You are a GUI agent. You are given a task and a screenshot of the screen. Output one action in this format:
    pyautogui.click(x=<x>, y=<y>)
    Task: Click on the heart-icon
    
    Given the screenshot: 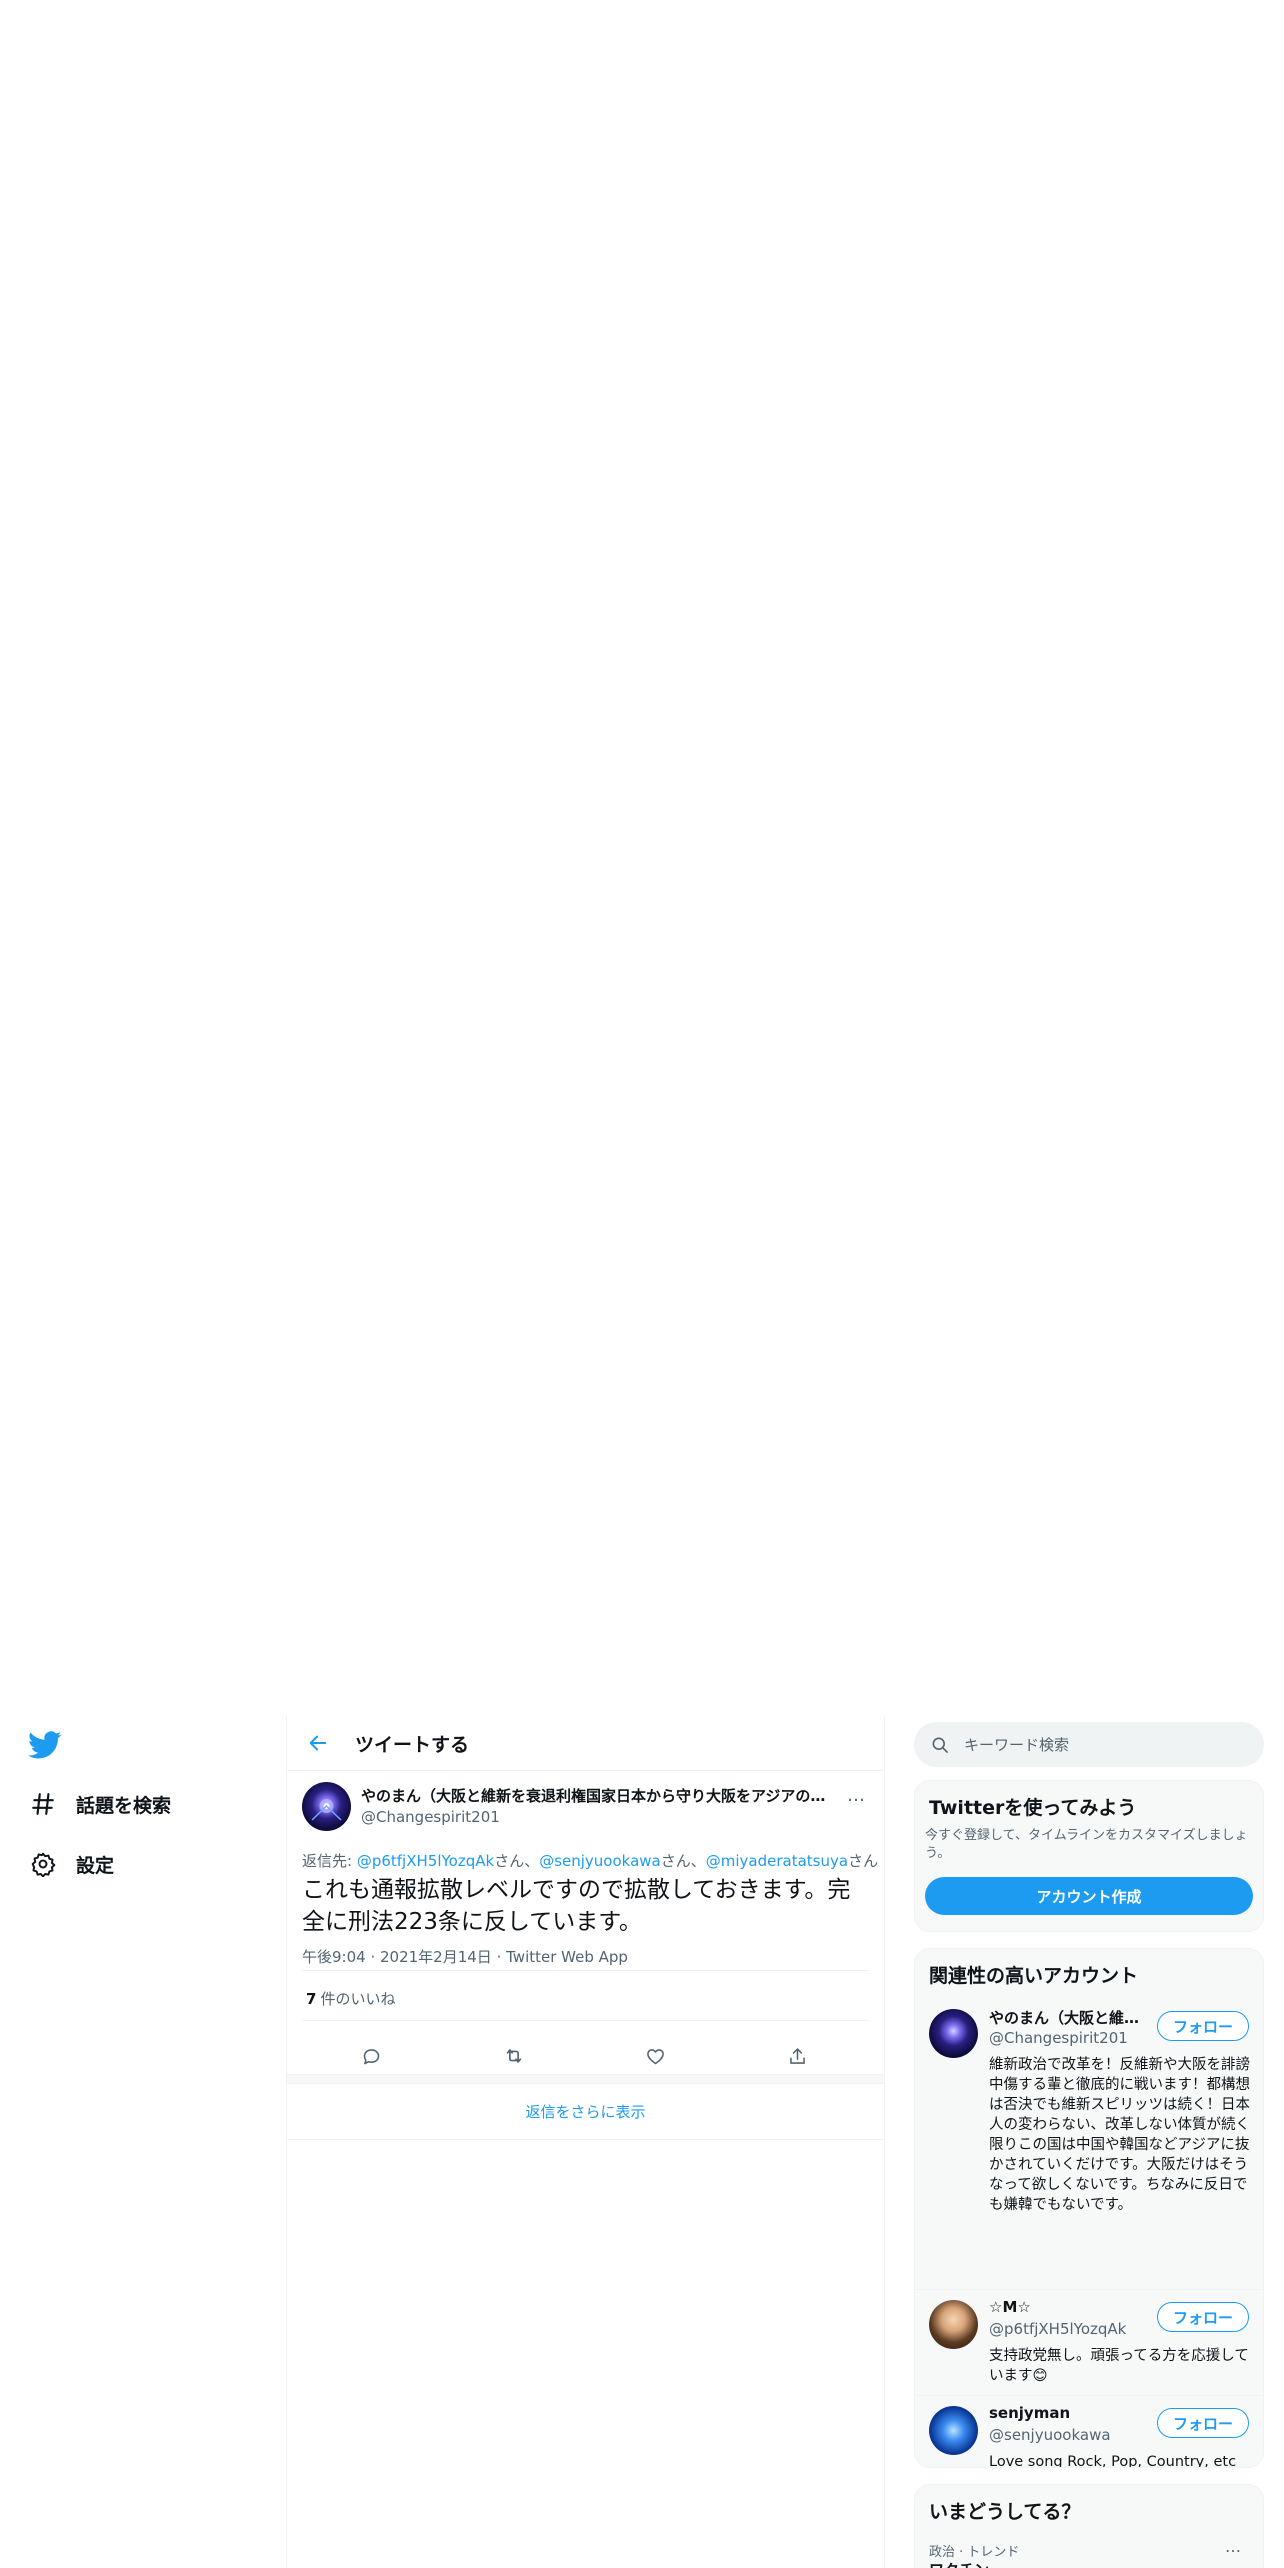 What is the action you would take?
    pyautogui.click(x=655, y=2056)
    